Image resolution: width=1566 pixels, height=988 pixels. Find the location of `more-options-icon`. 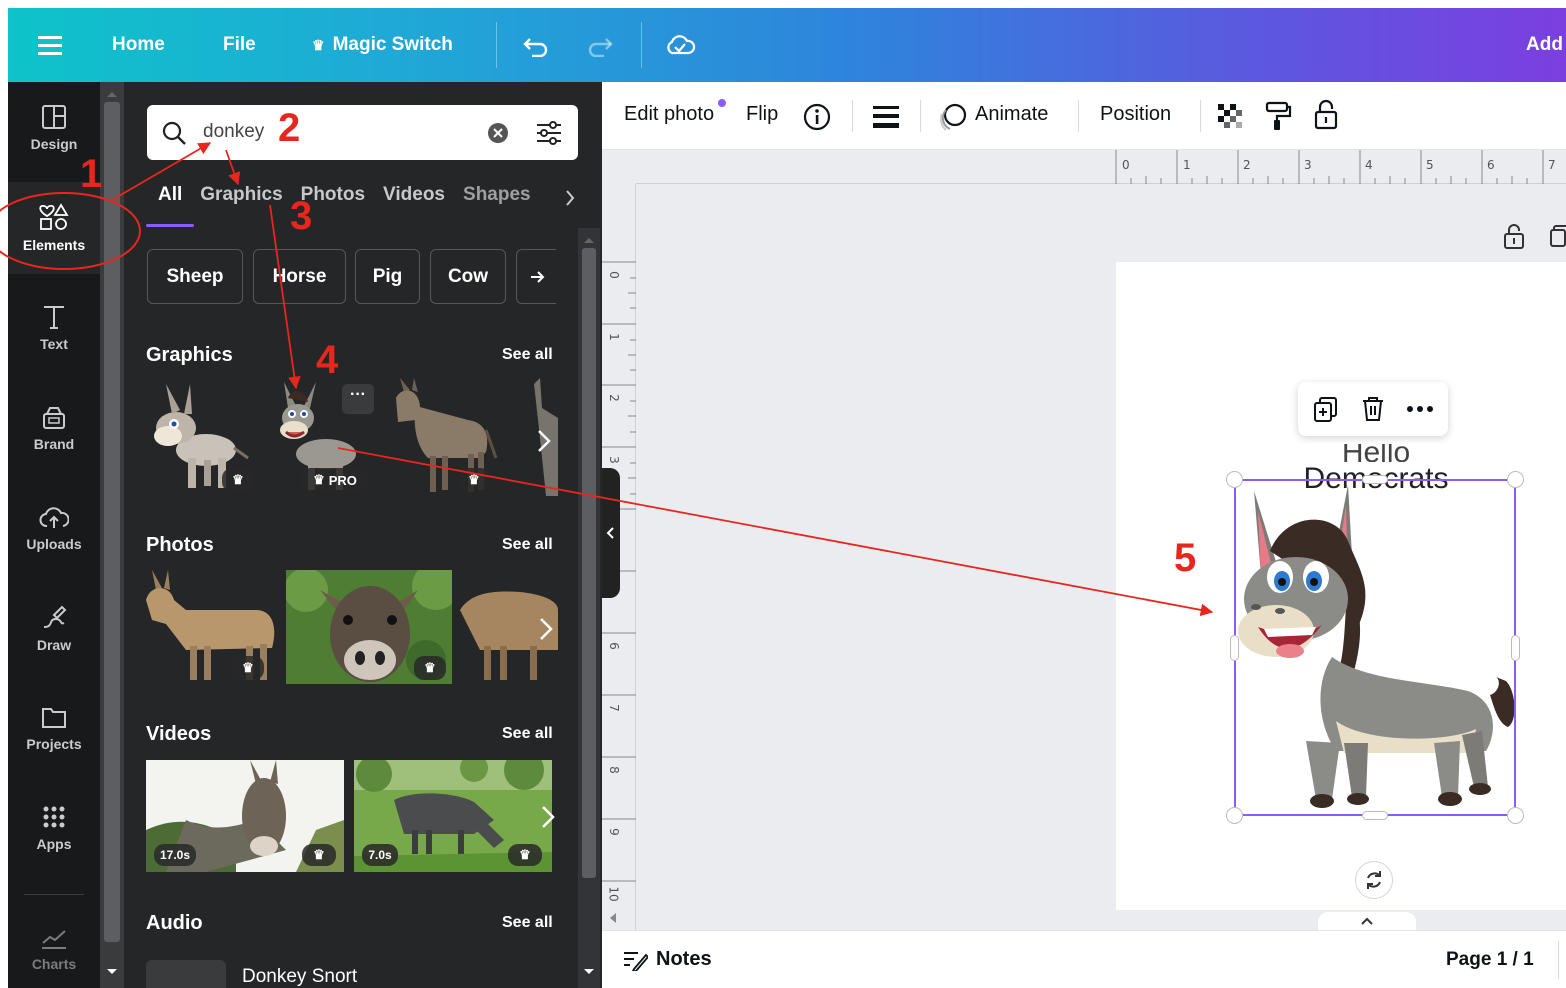

more-options-icon is located at coordinates (1420, 409).